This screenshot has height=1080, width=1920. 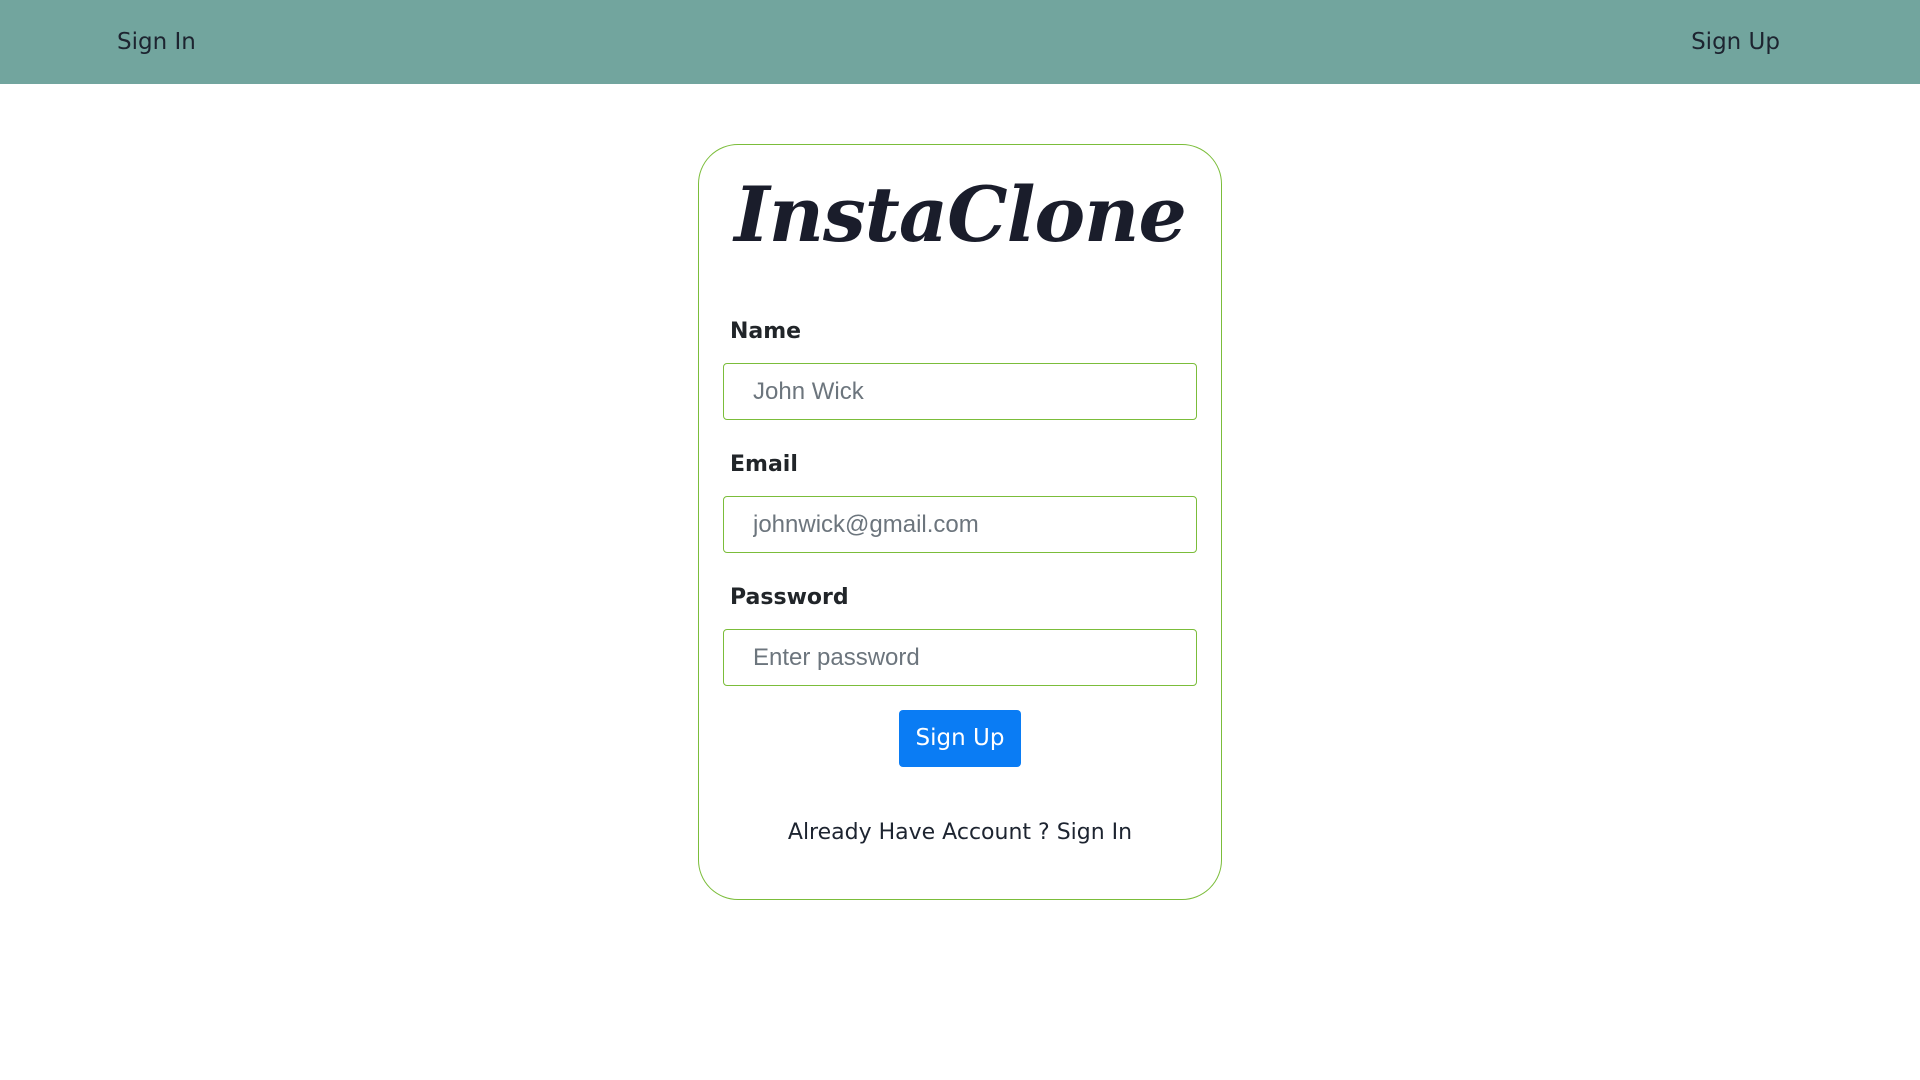 What do you see at coordinates (960, 738) in the screenshot?
I see `sign-up-button: Sign Up` at bounding box center [960, 738].